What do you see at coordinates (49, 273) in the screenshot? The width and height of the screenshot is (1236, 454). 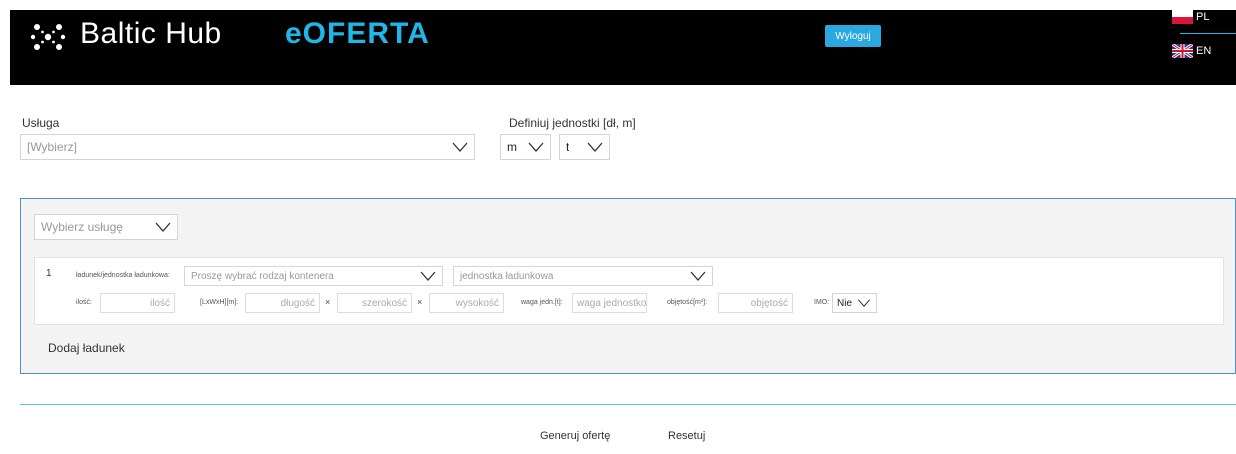 I see `cargo-row-index: 1` at bounding box center [49, 273].